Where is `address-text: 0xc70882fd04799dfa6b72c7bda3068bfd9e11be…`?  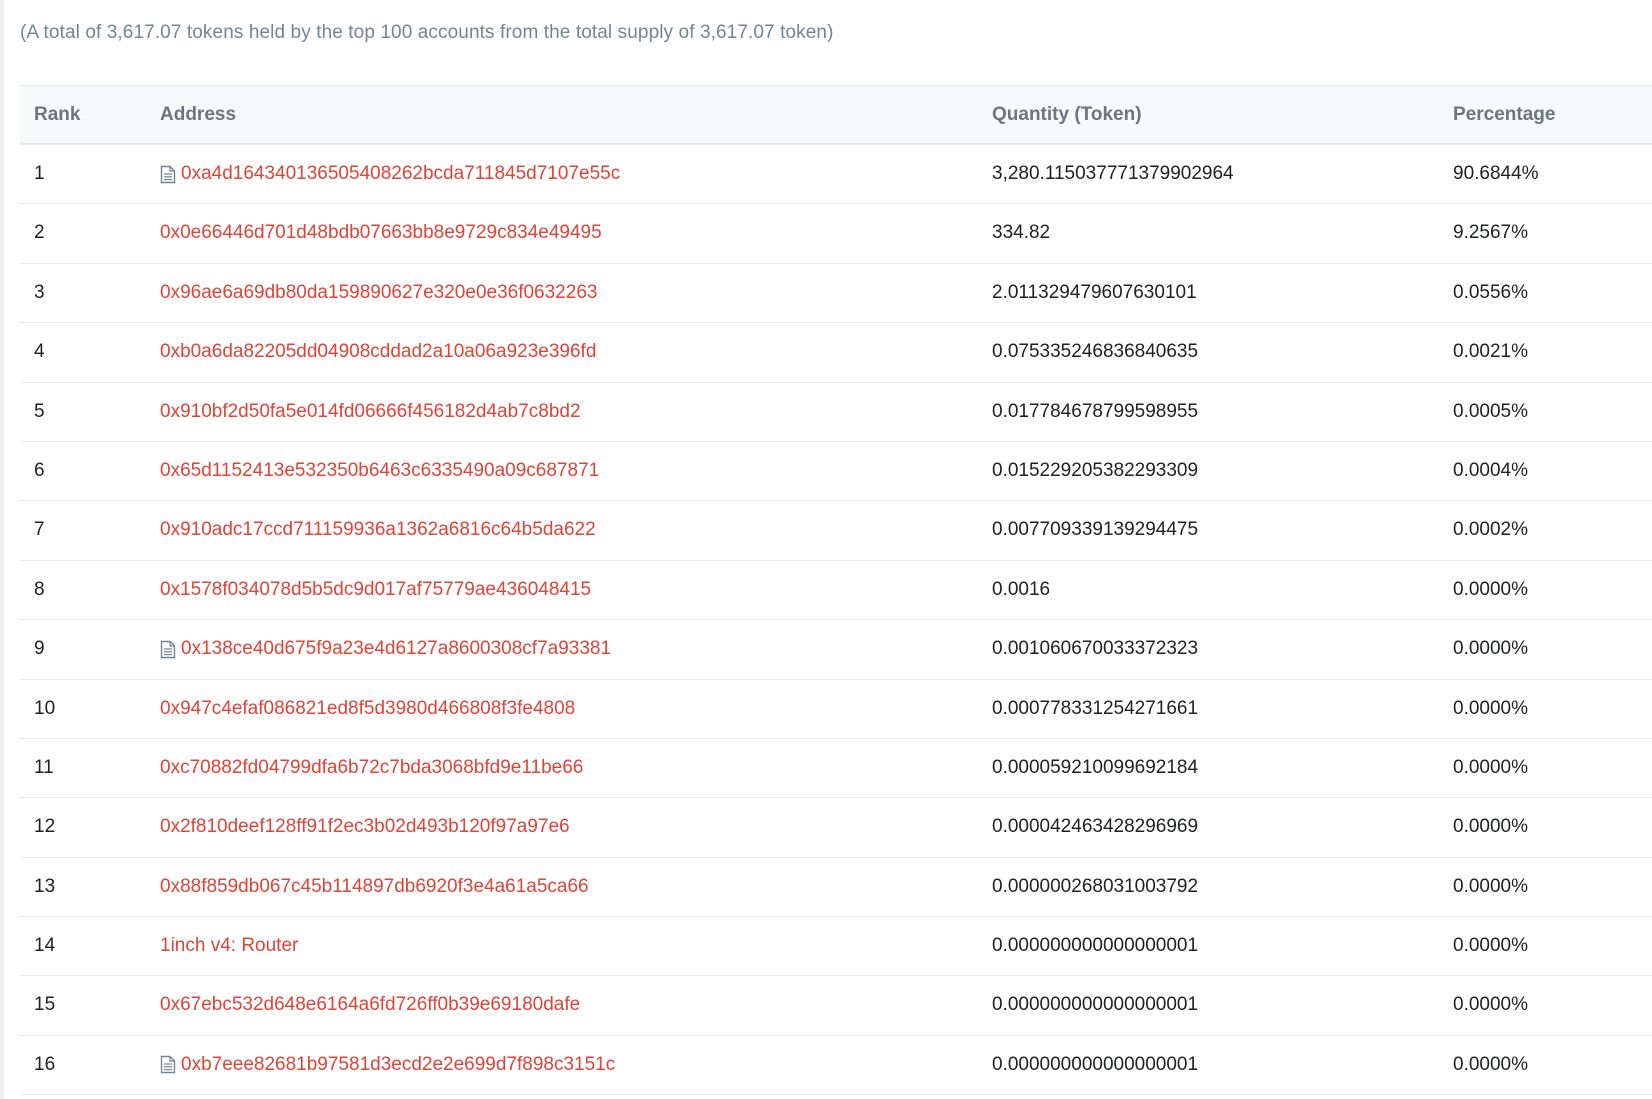
address-text: 0xc70882fd04799dfa6b72c7bda3068bfd9e11be… is located at coordinates (372, 767).